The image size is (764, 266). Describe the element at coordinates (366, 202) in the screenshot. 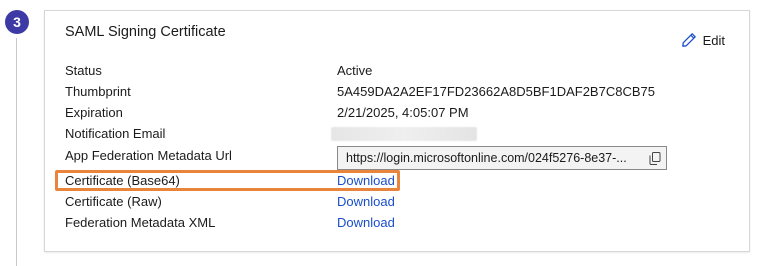

I see `certificate-raw-download-link: Download` at that location.